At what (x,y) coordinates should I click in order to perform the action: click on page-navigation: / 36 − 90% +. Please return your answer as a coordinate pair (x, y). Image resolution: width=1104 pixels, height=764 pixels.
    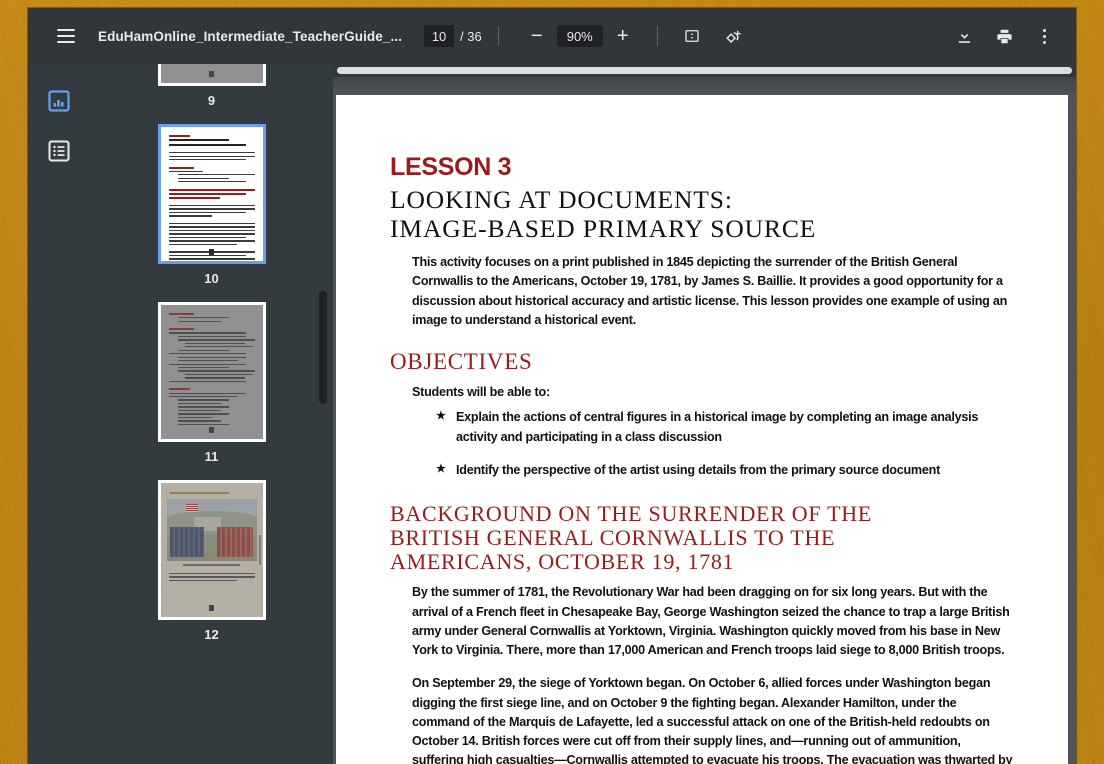
    Looking at the image, I should click on (588, 36).